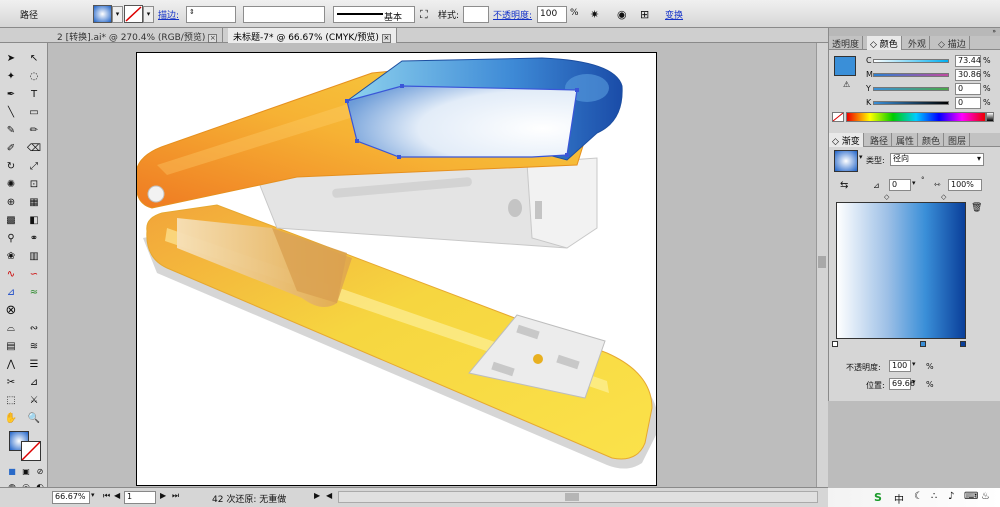 The height and width of the screenshot is (507, 1000). What do you see at coordinates (968, 103) in the screenshot?
I see `channel-k-input: 0` at bounding box center [968, 103].